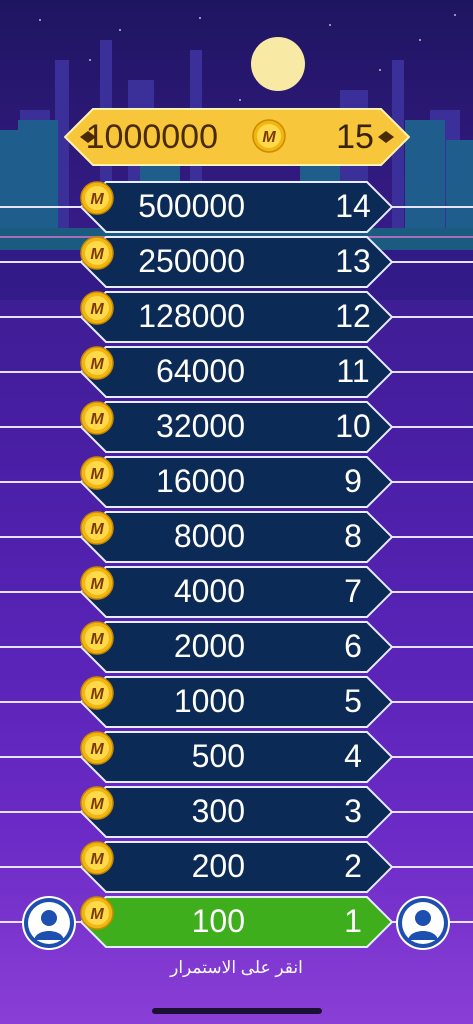 This screenshot has height=1024, width=473. Describe the element at coordinates (200, 426) in the screenshot. I see `prize-amount: 32000` at that location.